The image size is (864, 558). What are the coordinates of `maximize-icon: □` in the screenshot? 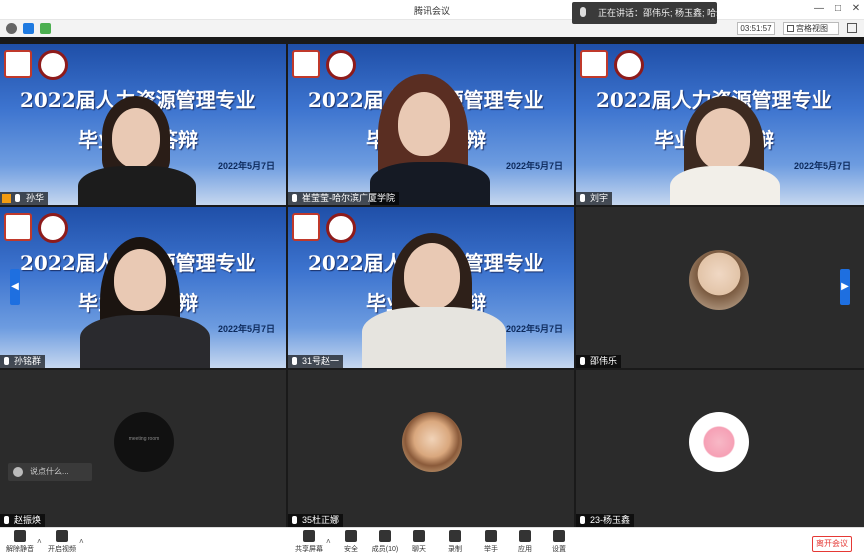 It's located at (838, 9).